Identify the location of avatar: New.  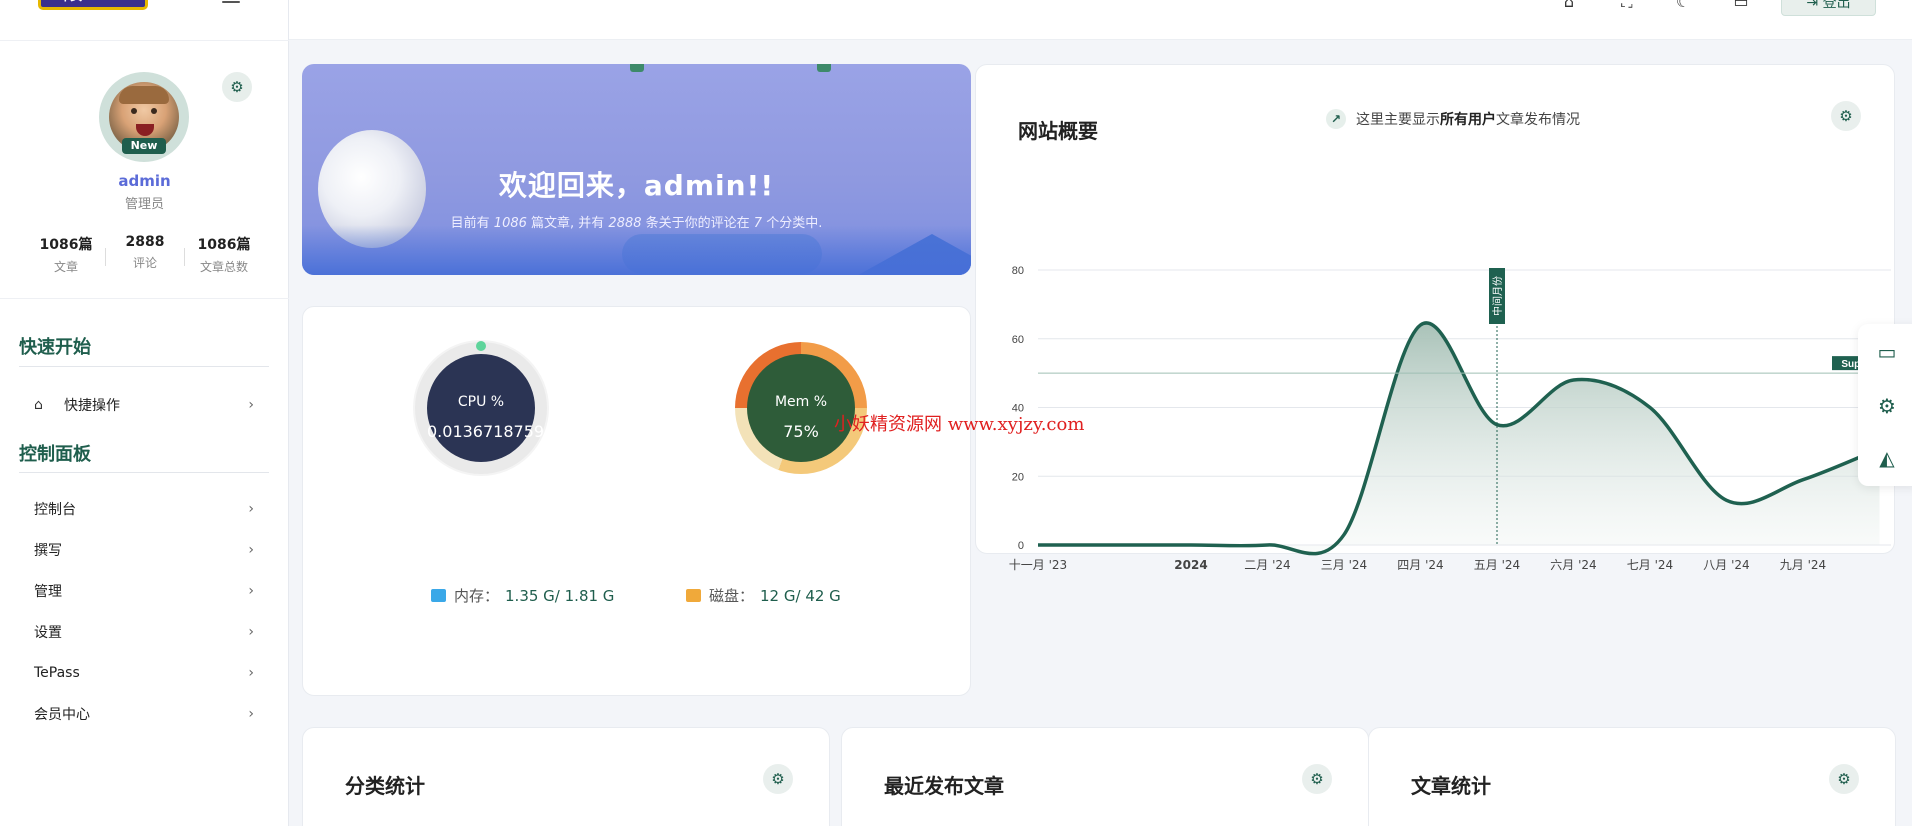
(144, 117).